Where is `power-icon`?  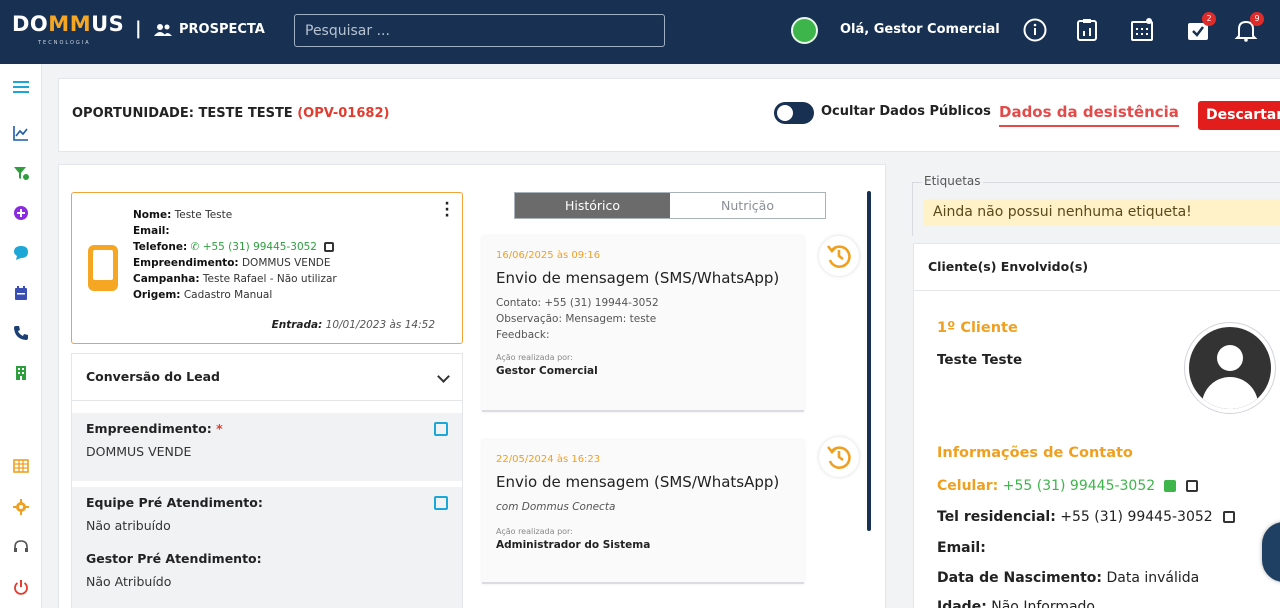
power-icon is located at coordinates (21, 587).